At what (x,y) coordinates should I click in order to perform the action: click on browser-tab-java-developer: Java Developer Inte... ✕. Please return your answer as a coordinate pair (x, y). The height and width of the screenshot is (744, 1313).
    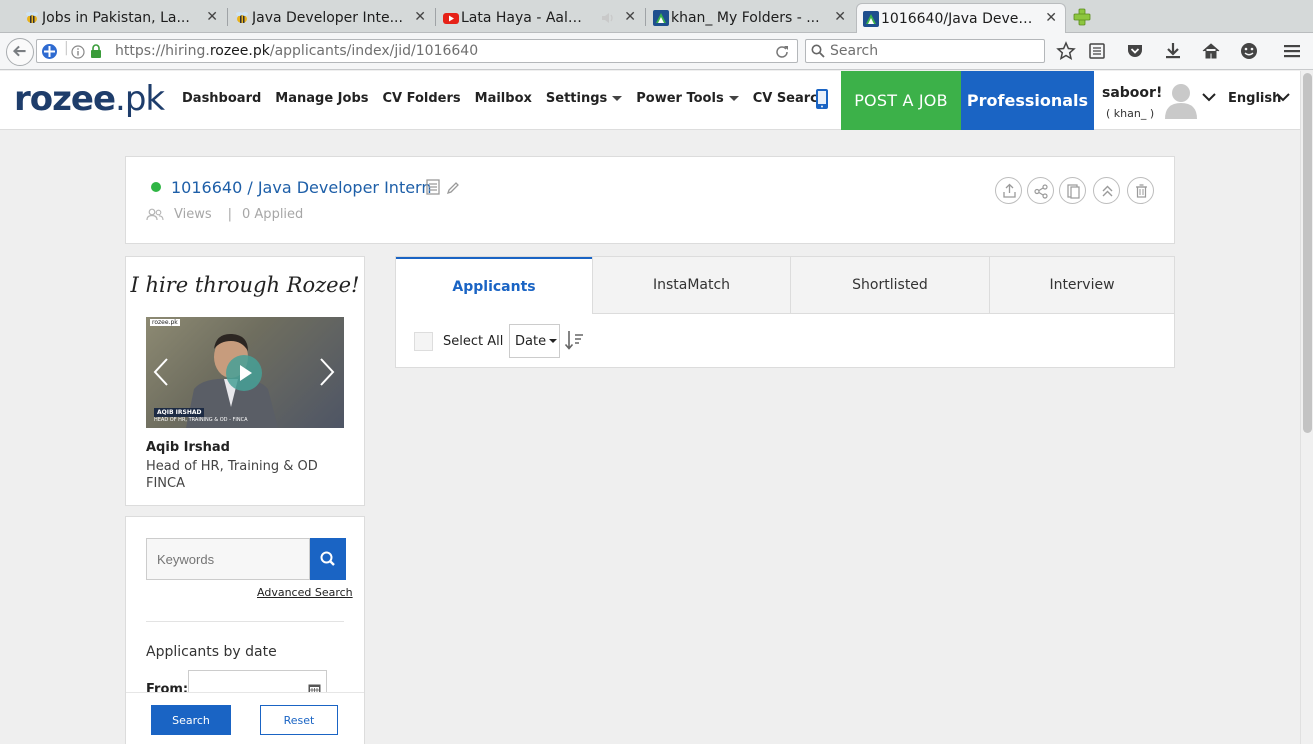
    Looking at the image, I should click on (331, 18).